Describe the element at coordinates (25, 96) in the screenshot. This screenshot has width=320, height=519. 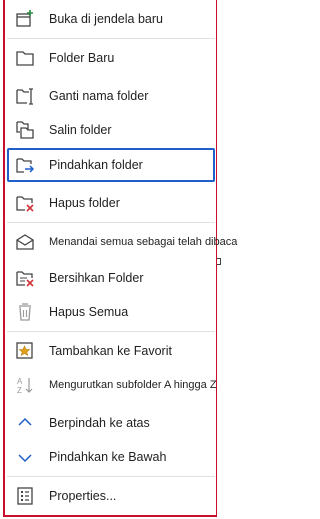
I see `rename-folder-icon` at that location.